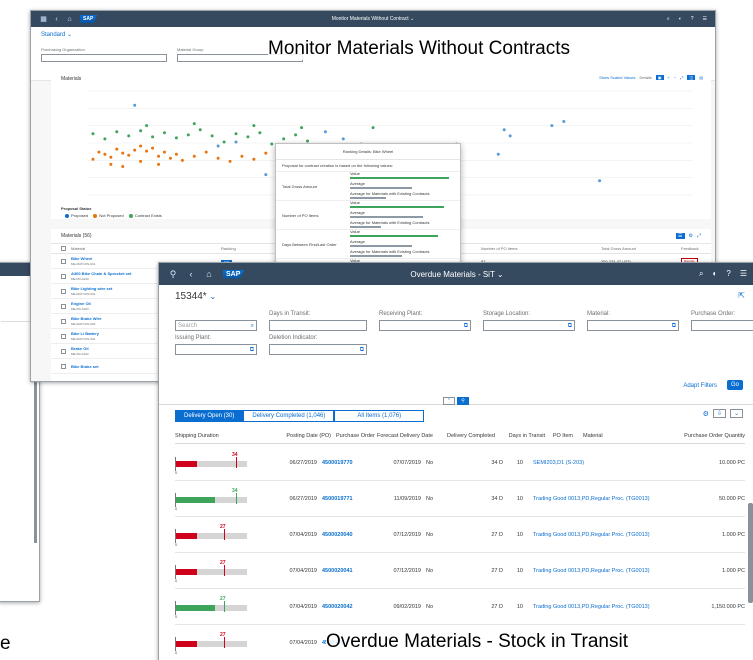 This screenshot has width=753, height=660. Describe the element at coordinates (318, 325) in the screenshot. I see `days-in-transit-input` at that location.